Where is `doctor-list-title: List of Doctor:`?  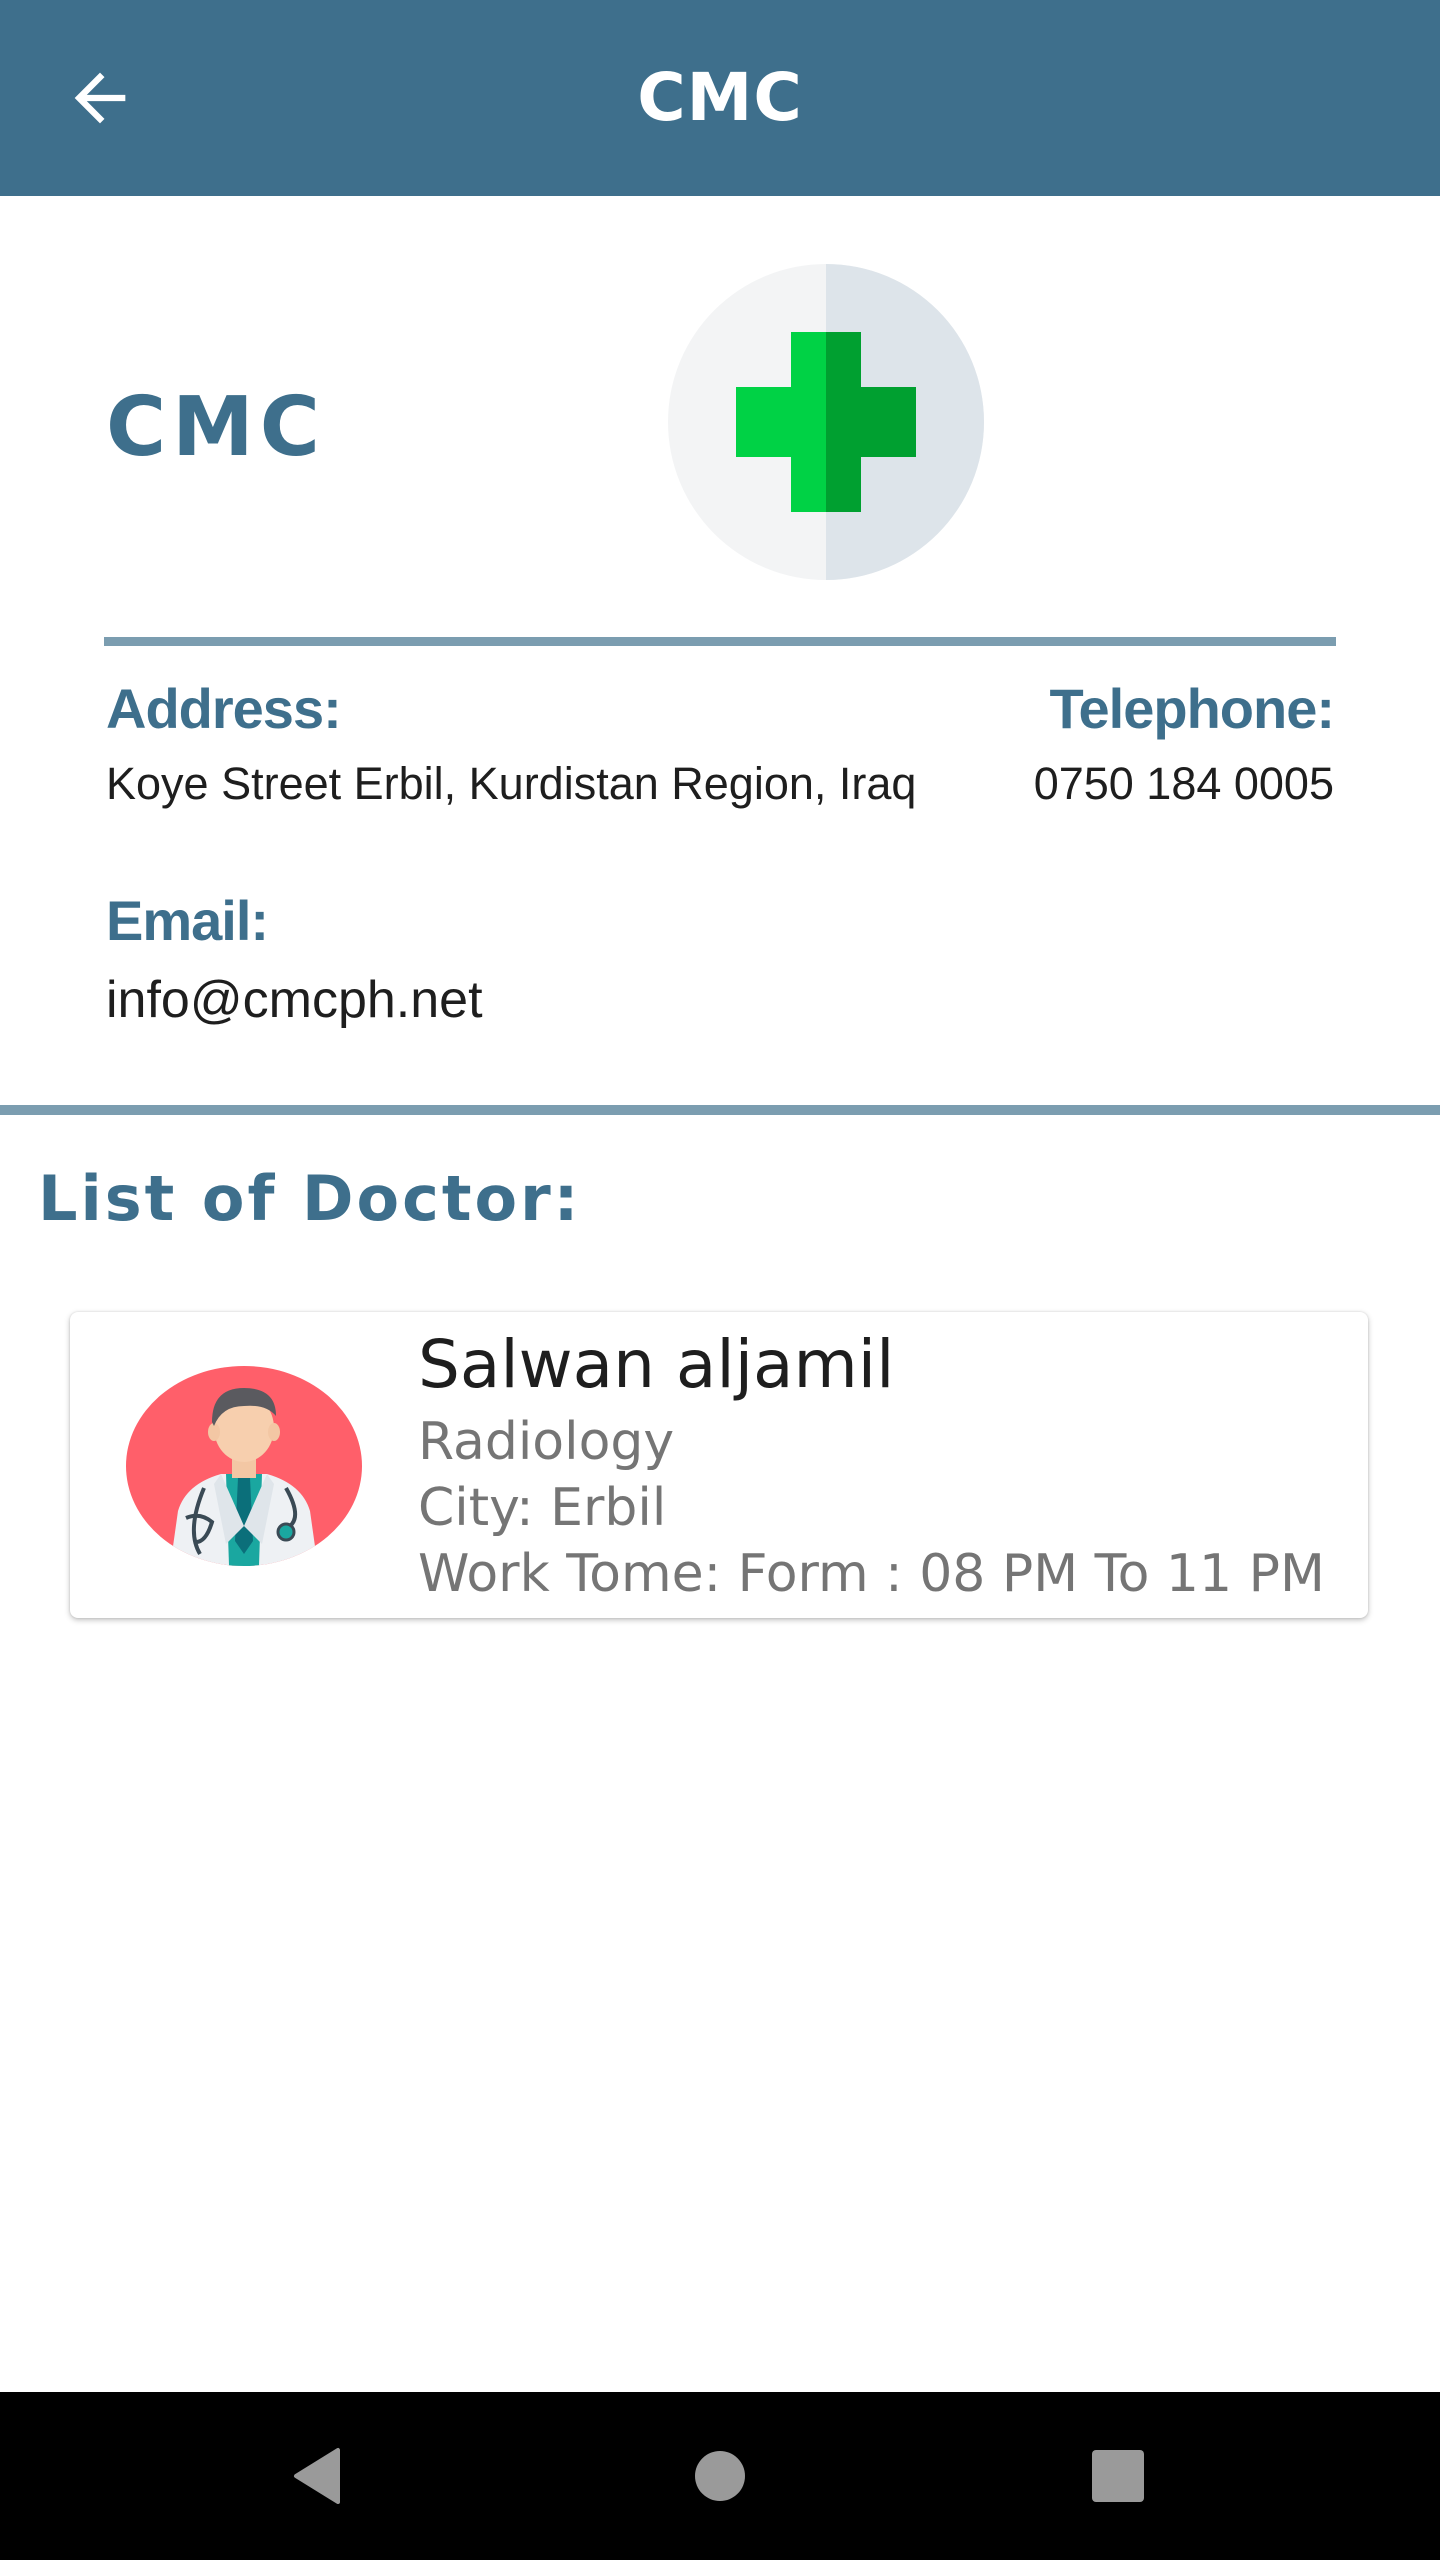 doctor-list-title: List of Doctor: is located at coordinates (310, 1198).